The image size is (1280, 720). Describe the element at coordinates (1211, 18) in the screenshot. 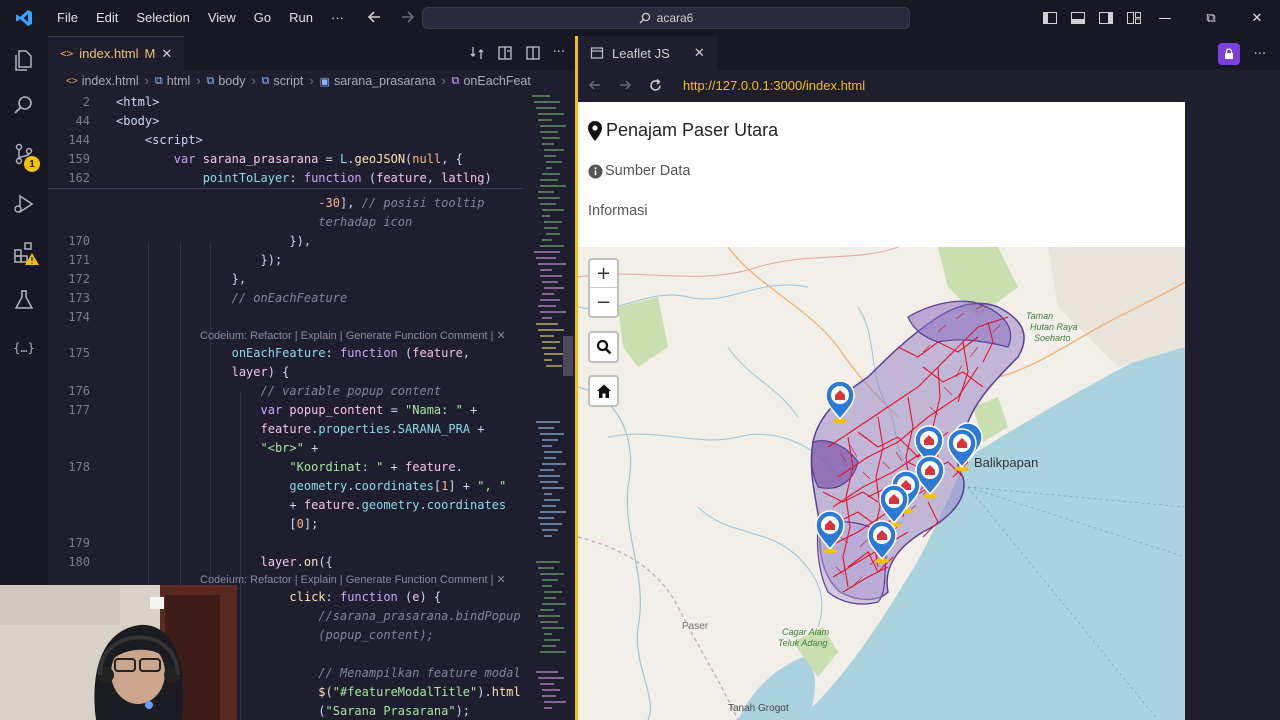

I see `restore-button: ⧉` at that location.